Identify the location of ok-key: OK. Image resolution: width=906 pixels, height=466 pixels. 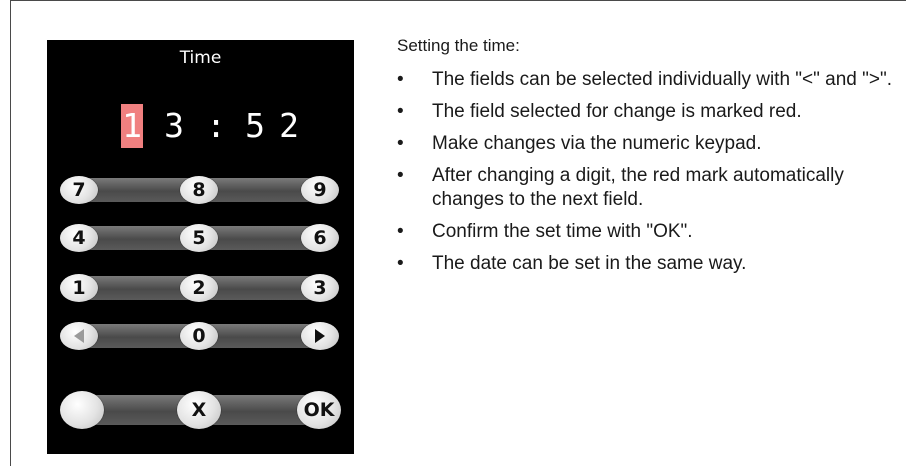
(319, 410).